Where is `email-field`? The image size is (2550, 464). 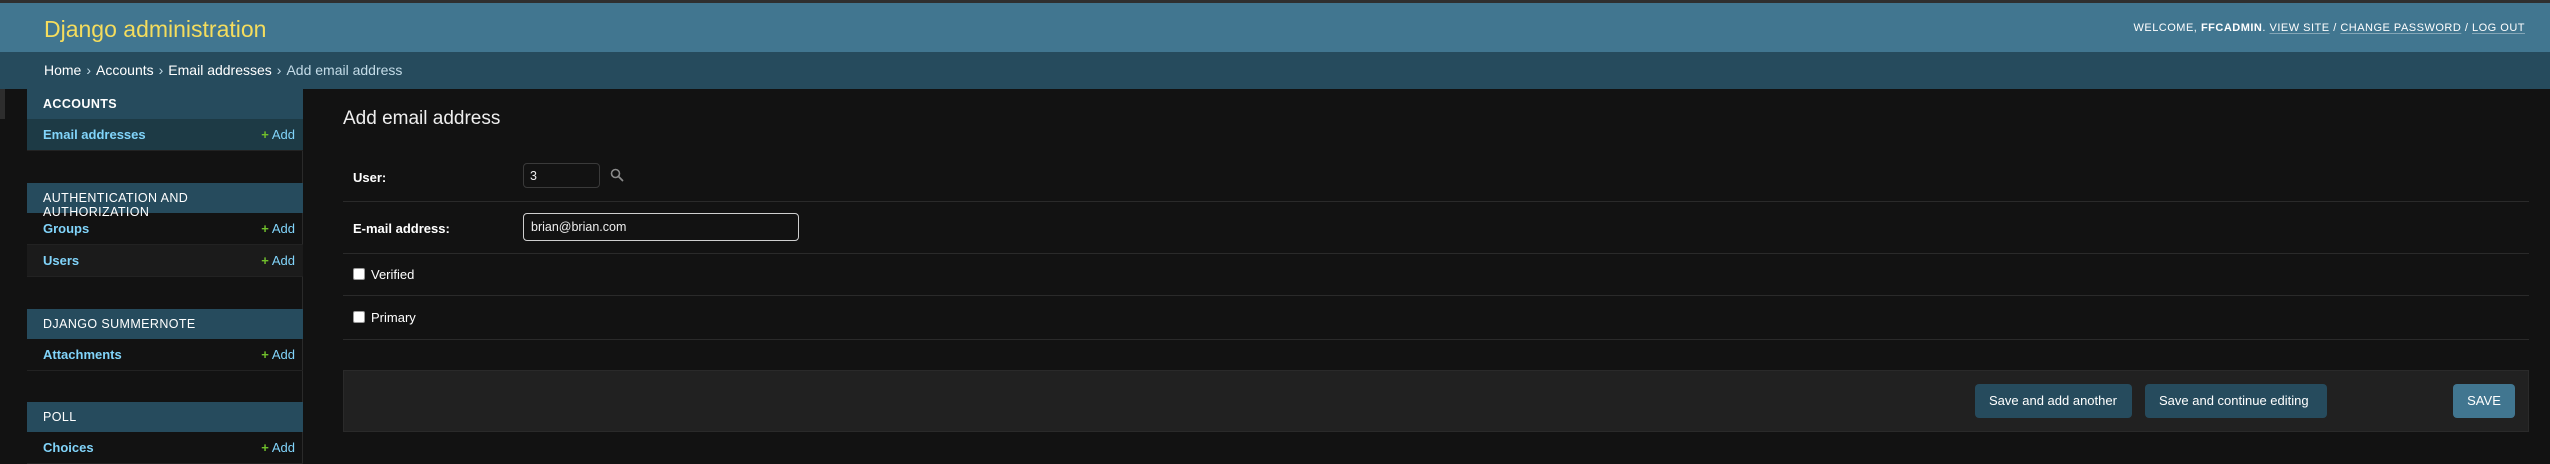
email-field is located at coordinates (661, 227).